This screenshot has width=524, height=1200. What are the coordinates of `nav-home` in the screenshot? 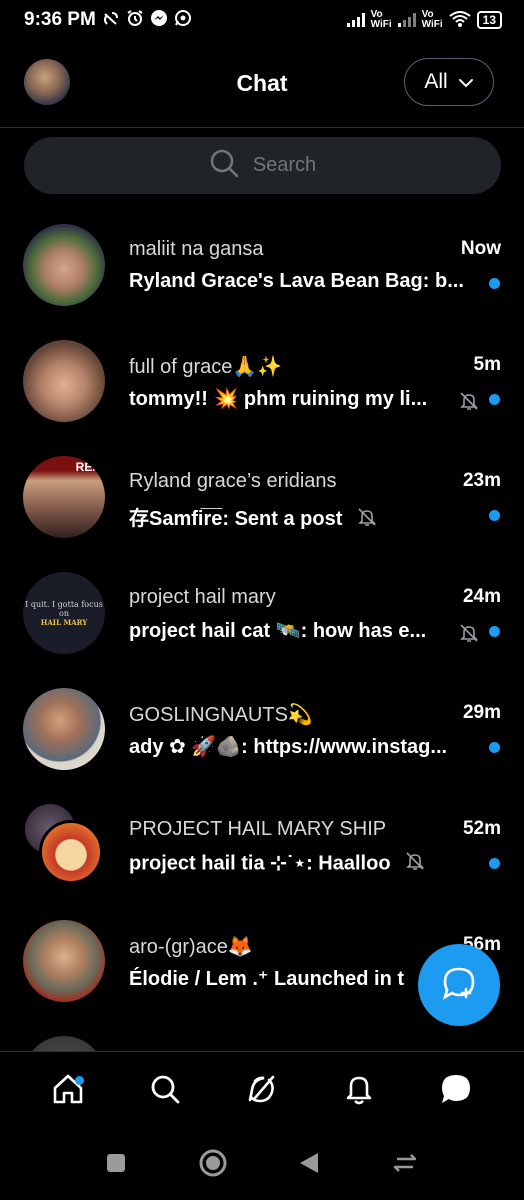 It's located at (68, 1092).